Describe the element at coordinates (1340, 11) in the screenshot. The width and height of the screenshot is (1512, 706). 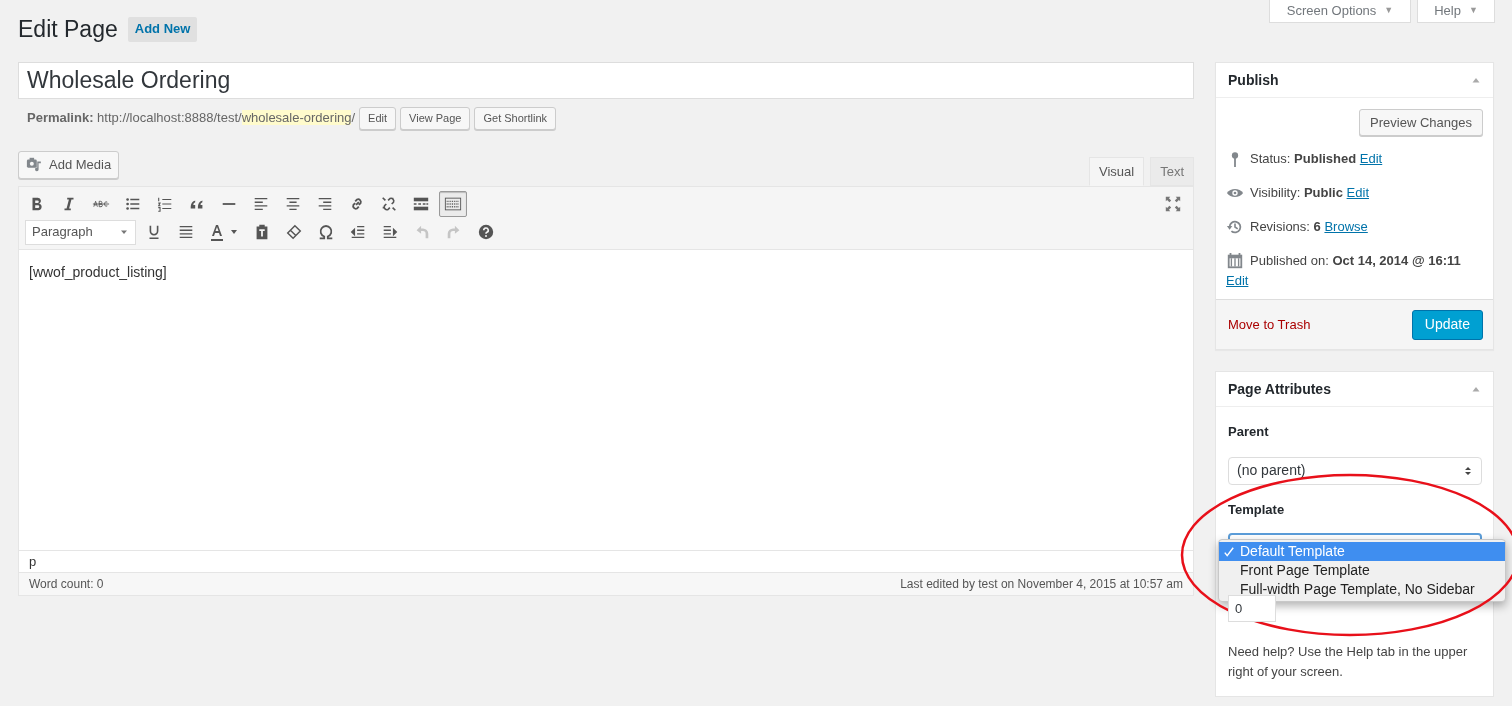
I see `screen-options-tab: Screen Options ▼` at that location.